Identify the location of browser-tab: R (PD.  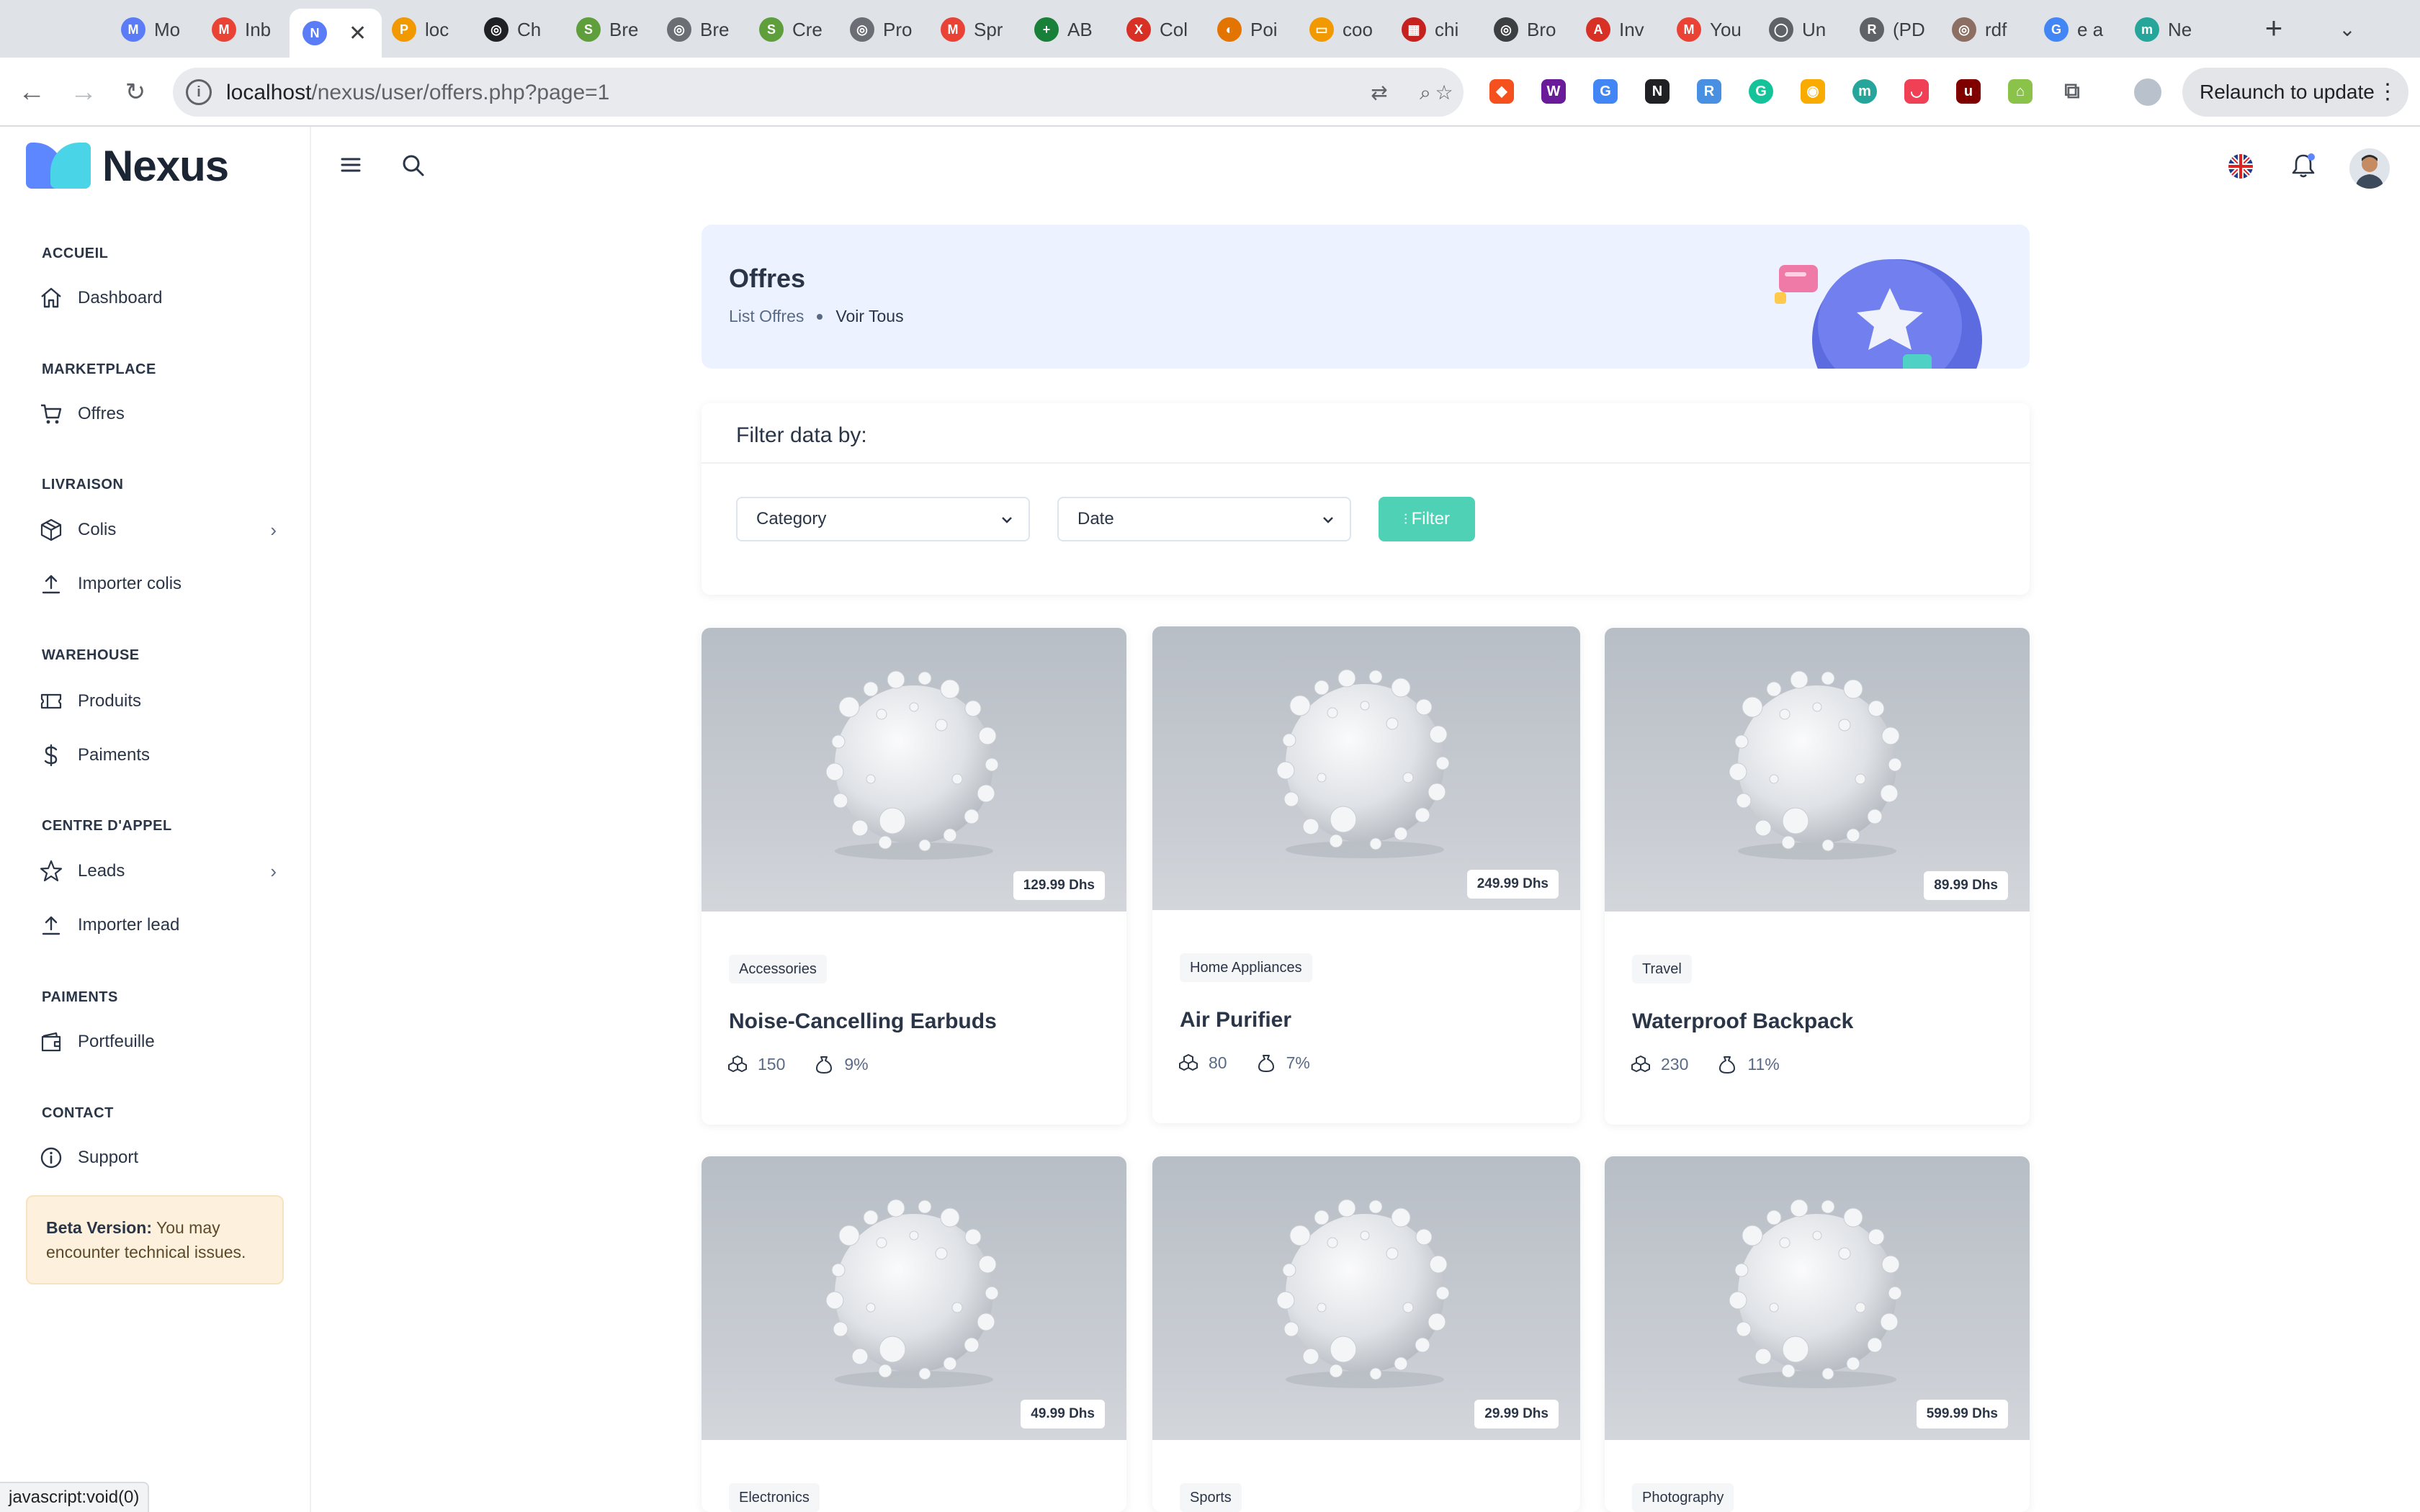
(1887, 29).